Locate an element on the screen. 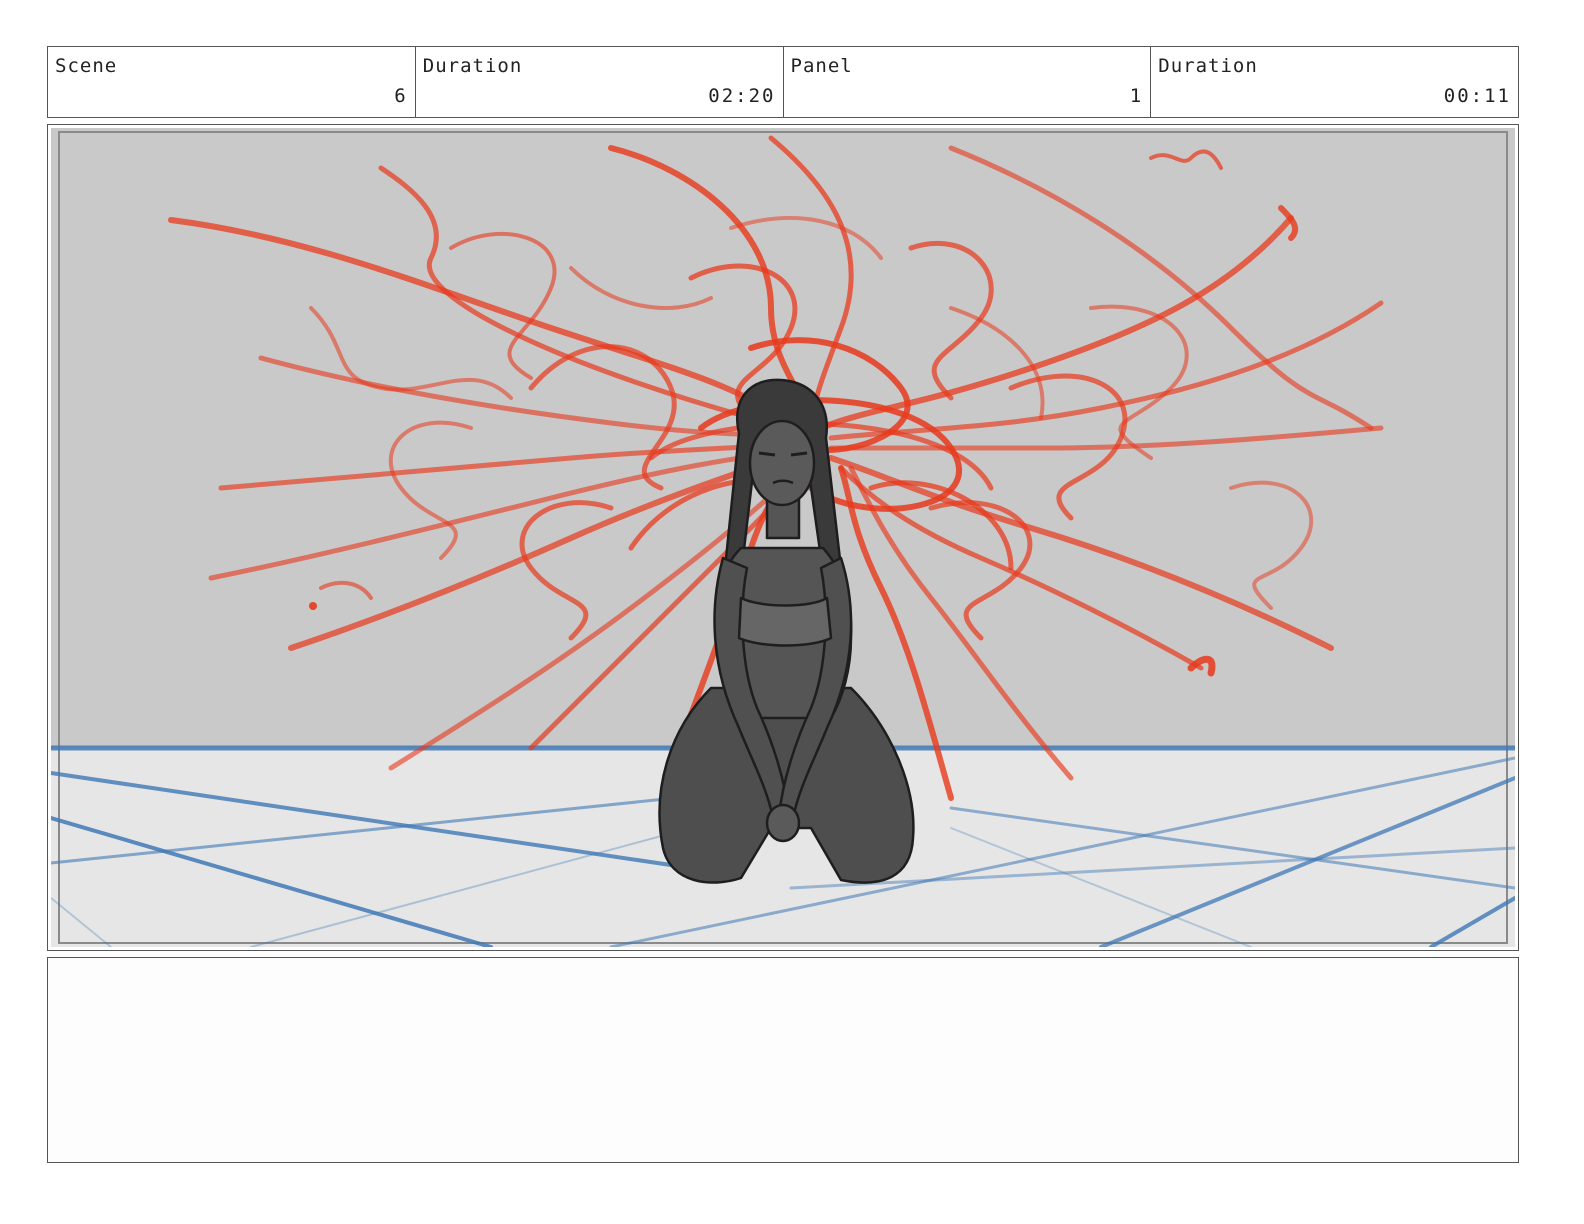 The image size is (1584, 1224). panel-duration-cell: Duration 00:11 is located at coordinates (1334, 82).